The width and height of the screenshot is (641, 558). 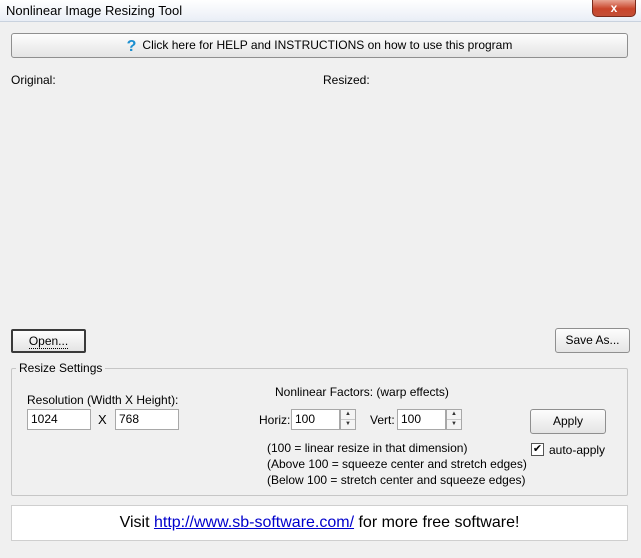 What do you see at coordinates (275, 420) in the screenshot?
I see `horiz-label: Horiz:` at bounding box center [275, 420].